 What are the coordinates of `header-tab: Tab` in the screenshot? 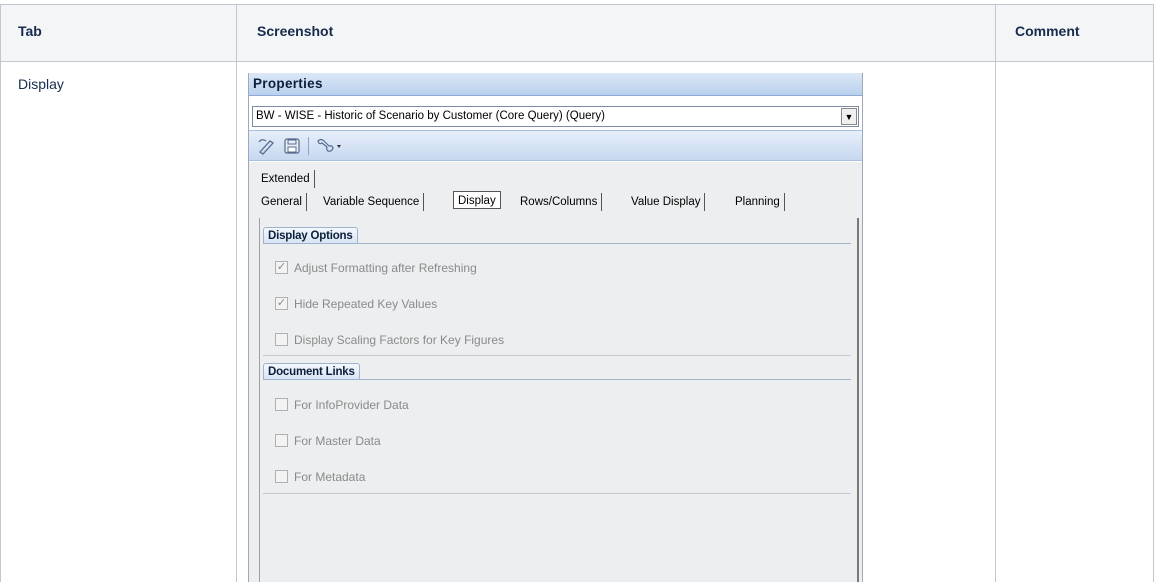 It's located at (30, 31).